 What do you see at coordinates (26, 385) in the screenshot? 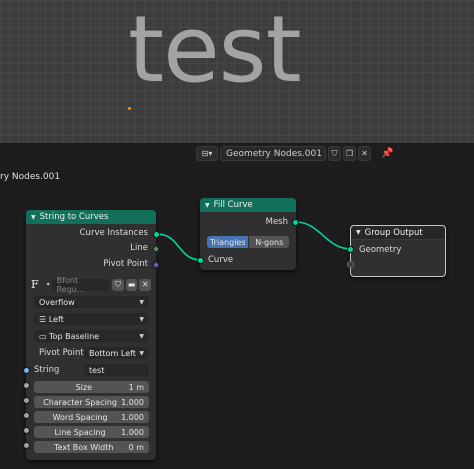
I see `socket-size-input` at bounding box center [26, 385].